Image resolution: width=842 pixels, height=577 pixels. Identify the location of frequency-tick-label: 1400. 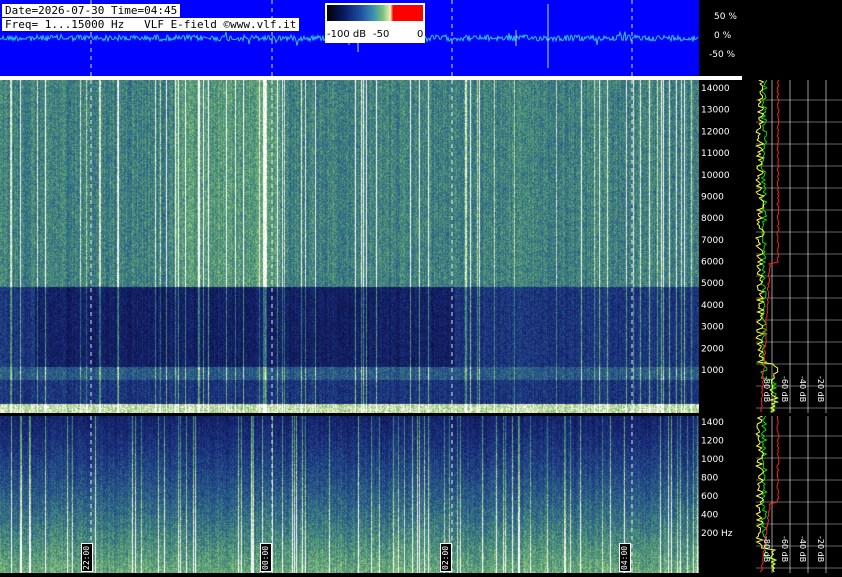
(712, 423).